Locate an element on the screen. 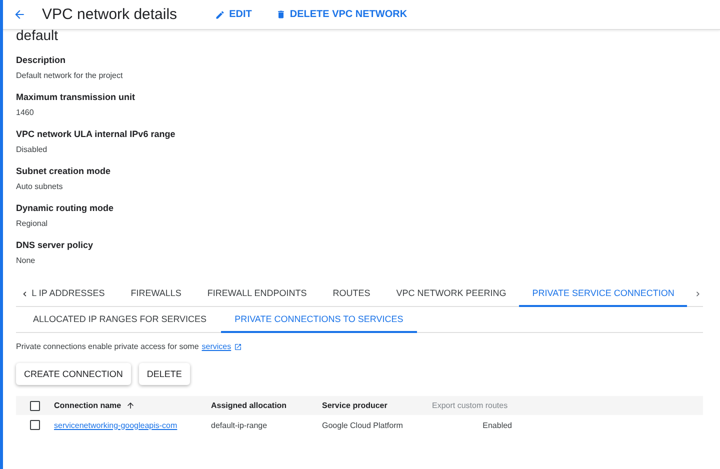 The width and height of the screenshot is (720, 469). column-header: Assigned allocation is located at coordinates (266, 405).